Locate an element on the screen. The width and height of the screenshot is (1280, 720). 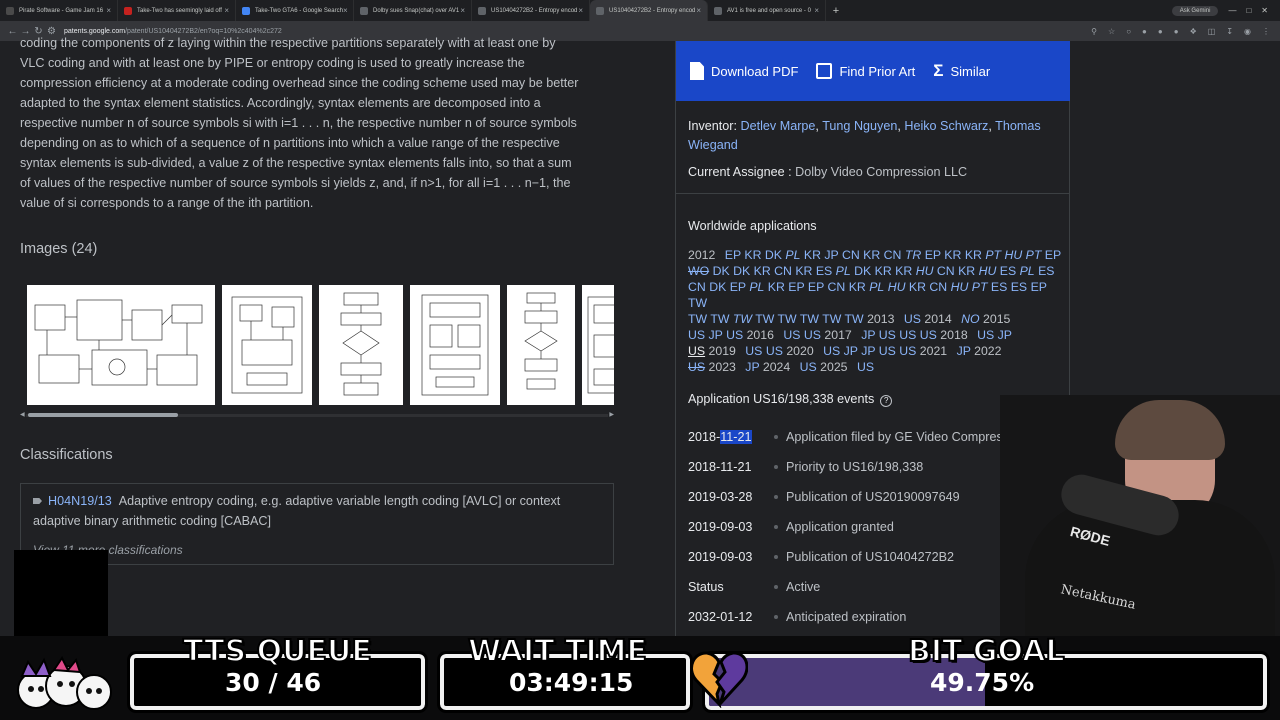
extension-icon: ○ is located at coordinates (1128, 31).